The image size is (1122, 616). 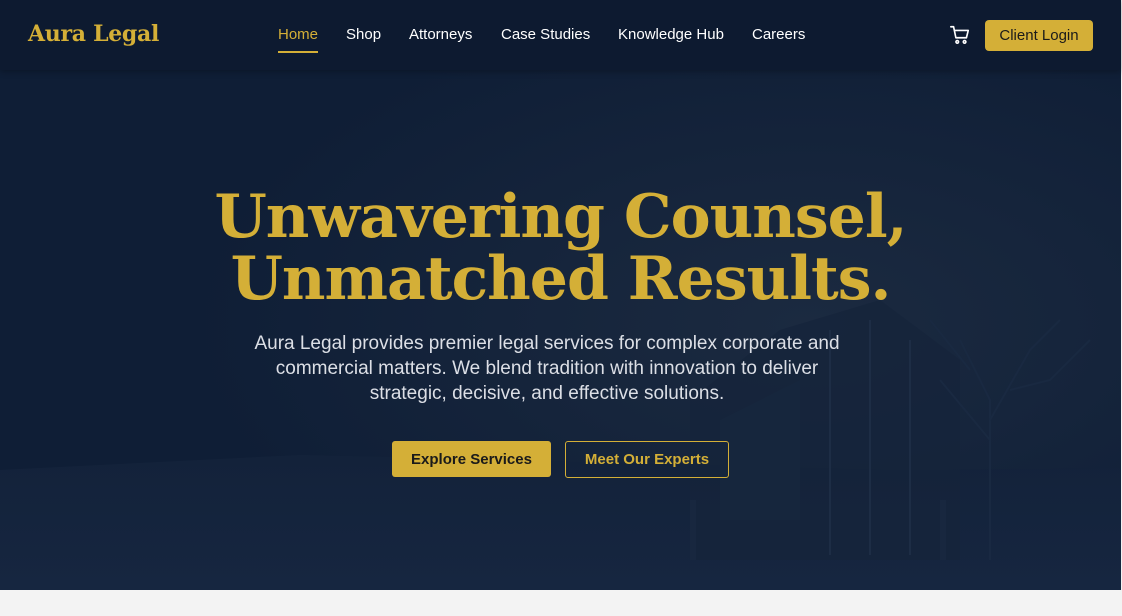 I want to click on client-login-button: Client Login, so click(x=1039, y=35).